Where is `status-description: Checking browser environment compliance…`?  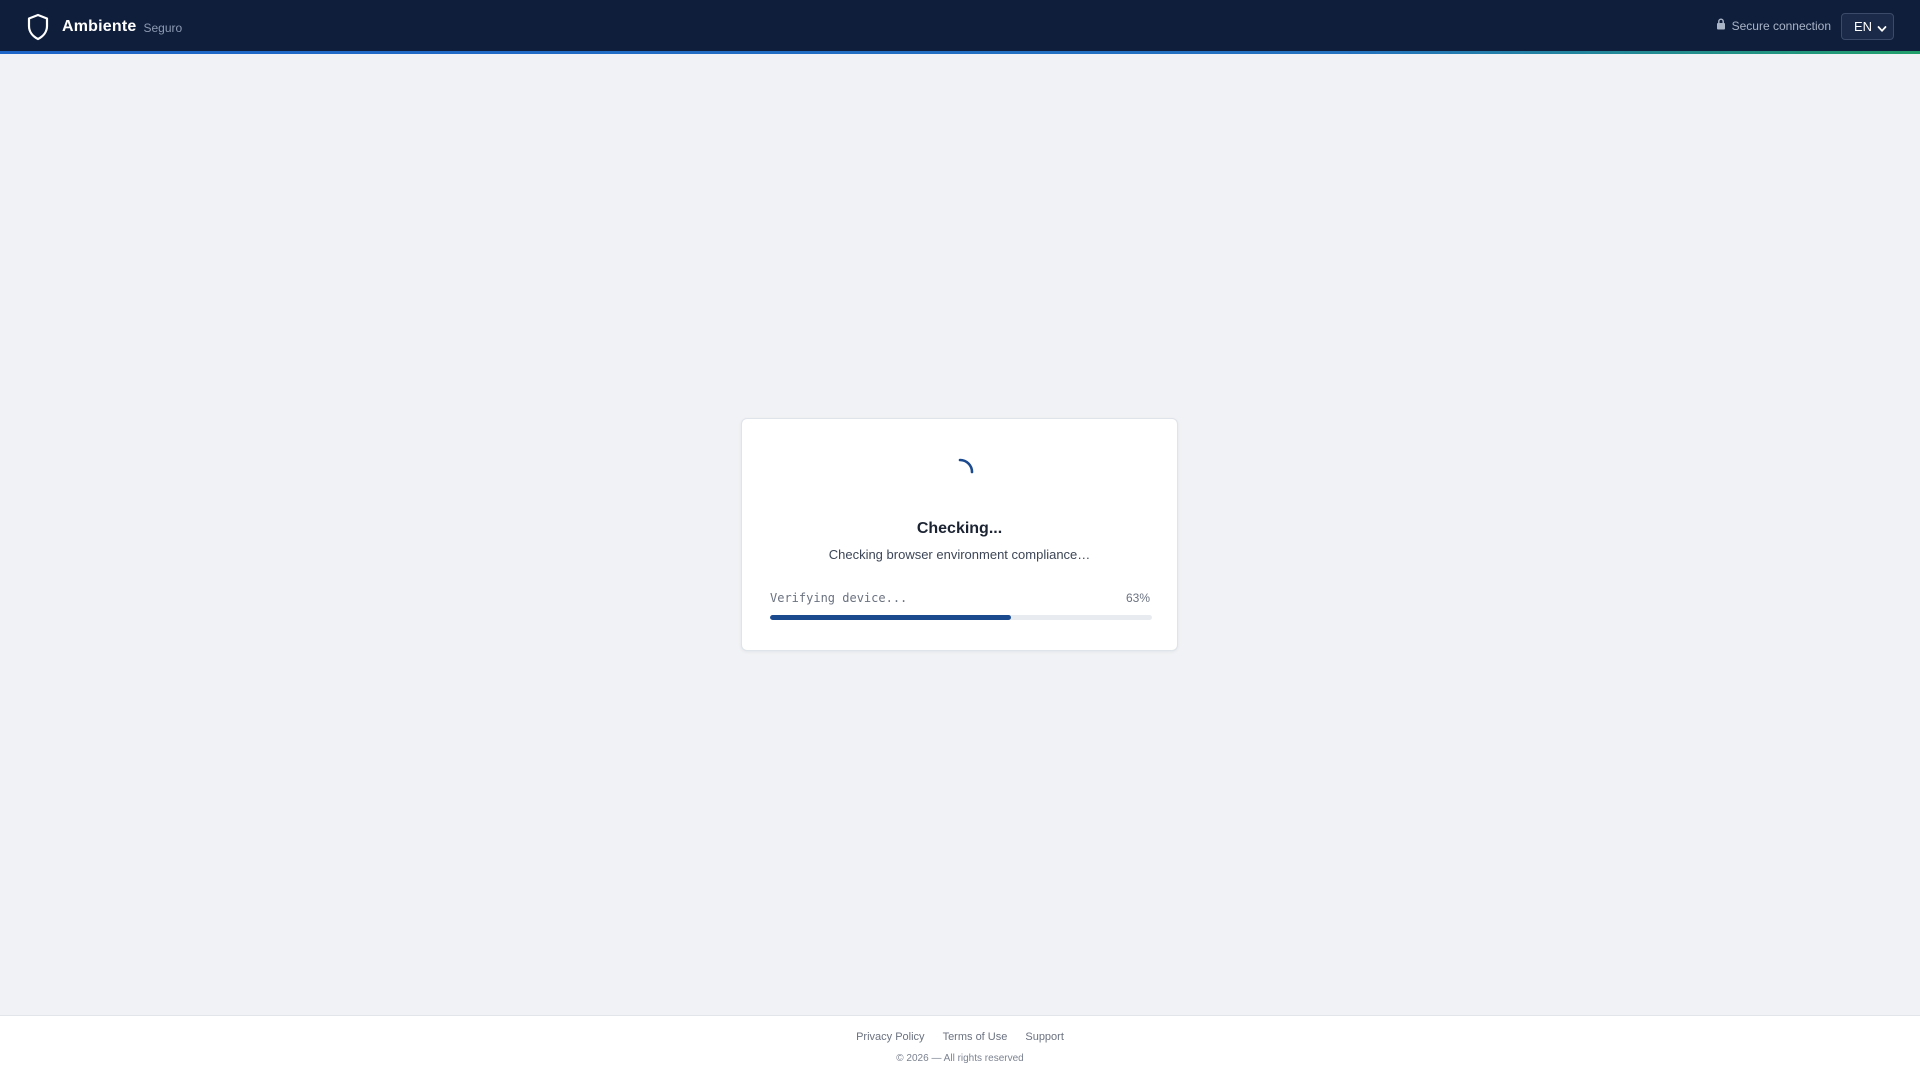 status-description: Checking browser environment compliance… is located at coordinates (959, 554).